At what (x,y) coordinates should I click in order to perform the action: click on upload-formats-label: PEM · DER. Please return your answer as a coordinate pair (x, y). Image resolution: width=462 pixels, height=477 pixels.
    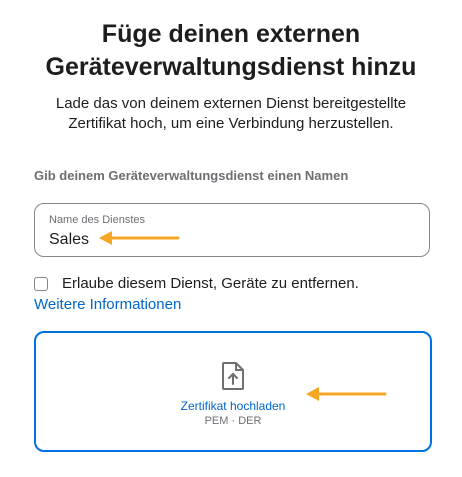
    Looking at the image, I should click on (233, 421).